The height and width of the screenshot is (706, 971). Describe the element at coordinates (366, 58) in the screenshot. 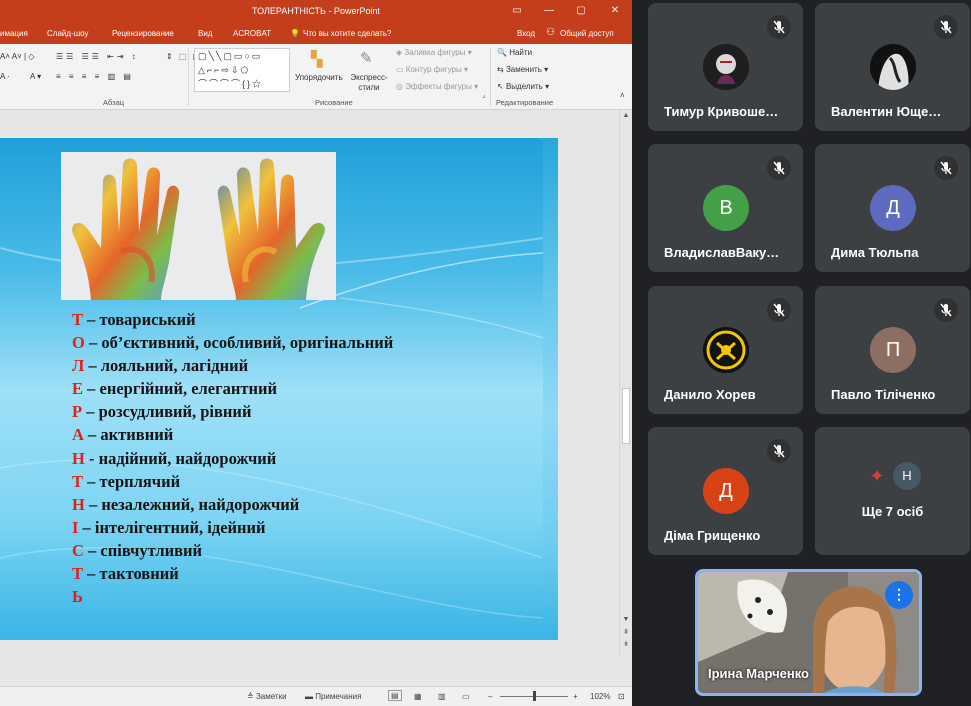

I see `quick-styles-icon: ✎` at that location.